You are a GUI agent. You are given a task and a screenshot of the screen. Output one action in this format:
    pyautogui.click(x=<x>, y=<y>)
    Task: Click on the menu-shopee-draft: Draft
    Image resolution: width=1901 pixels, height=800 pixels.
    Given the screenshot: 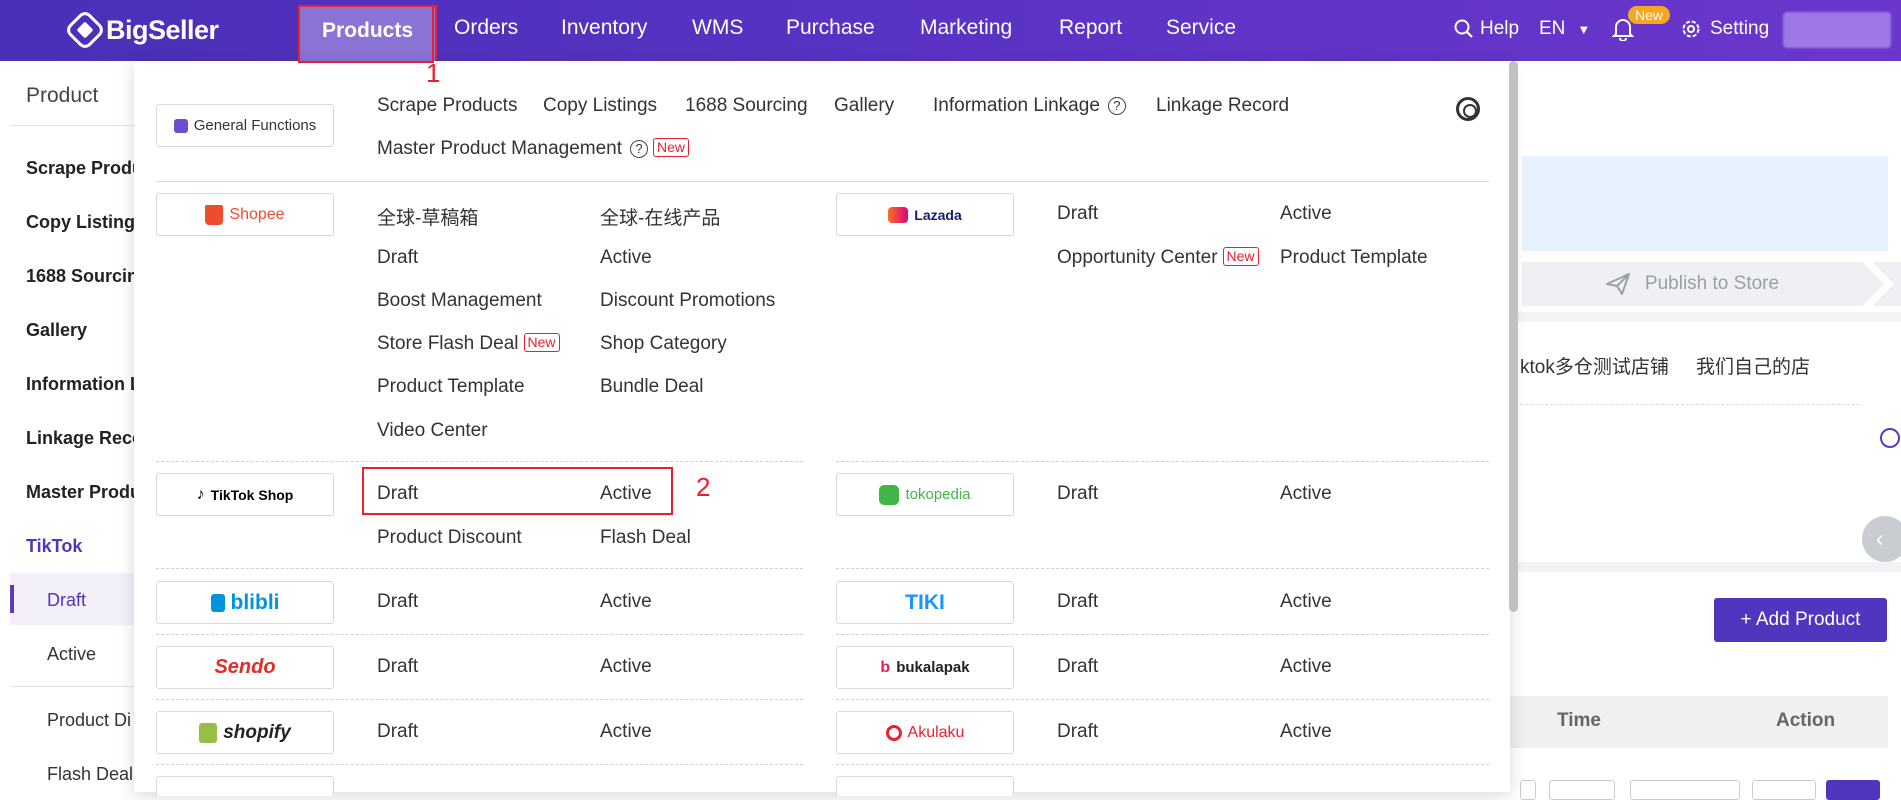 What is the action you would take?
    pyautogui.click(x=397, y=258)
    